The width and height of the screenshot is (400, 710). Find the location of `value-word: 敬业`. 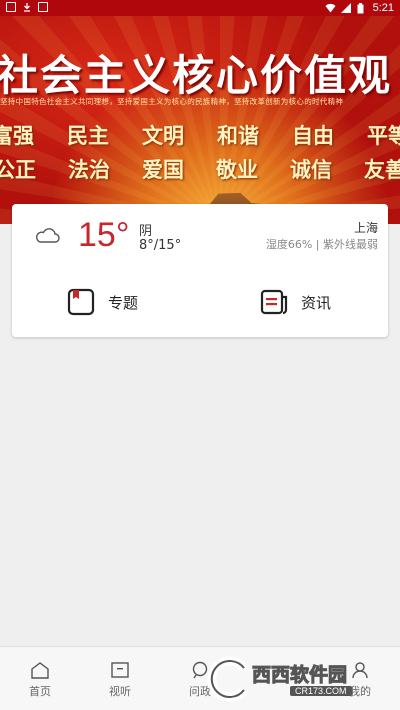

value-word: 敬业 is located at coordinates (237, 169).